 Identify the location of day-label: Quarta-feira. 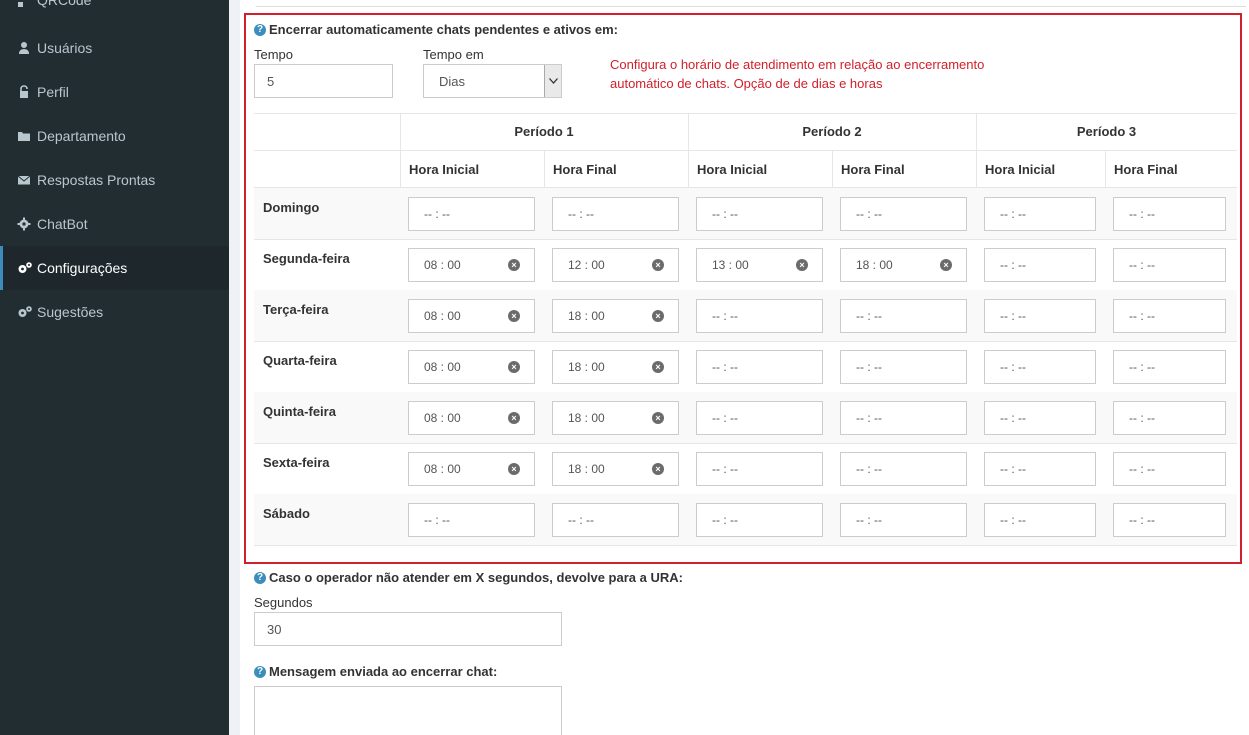
(300, 360).